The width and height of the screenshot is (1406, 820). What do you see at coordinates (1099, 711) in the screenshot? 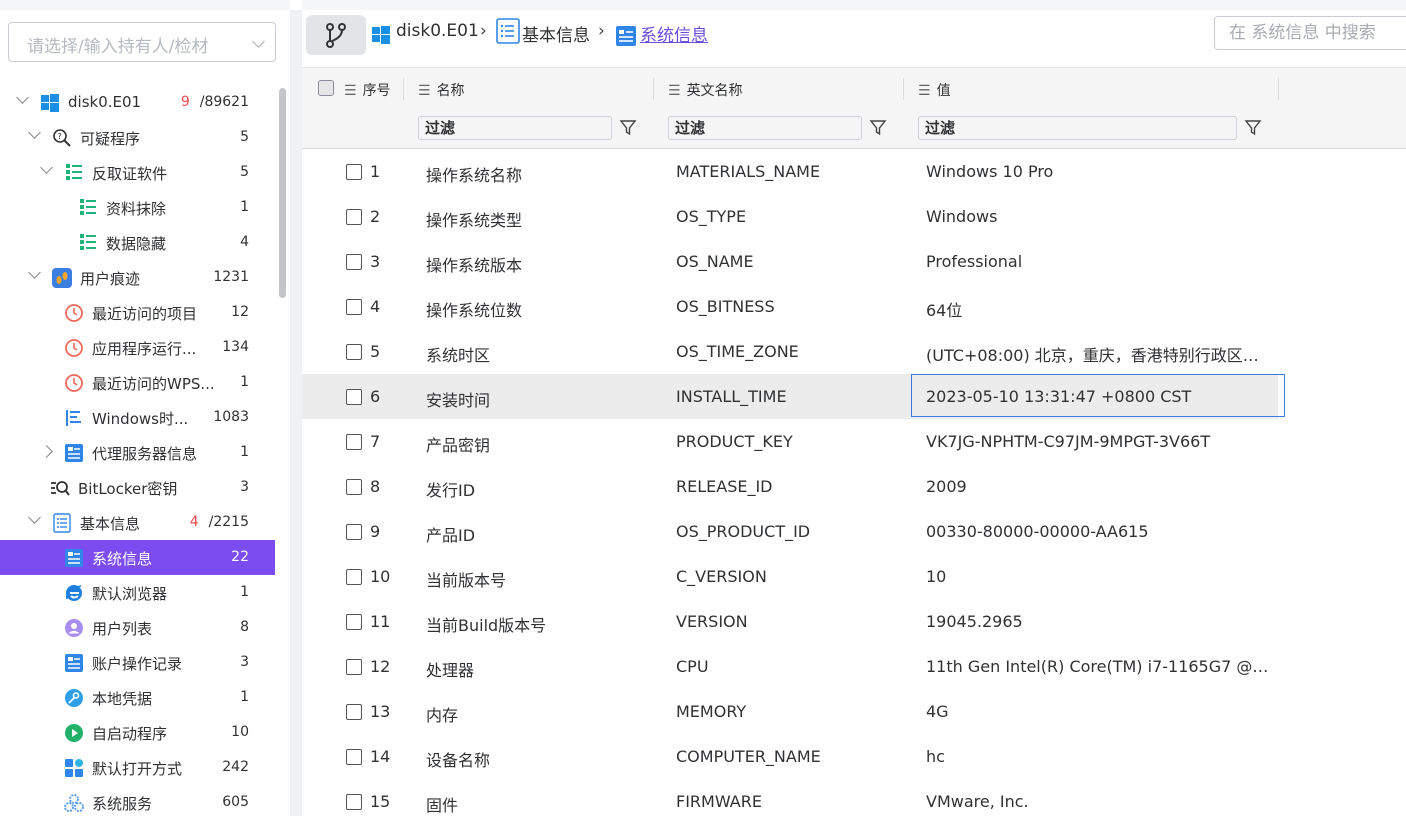
I see `cell-value: 4G` at bounding box center [1099, 711].